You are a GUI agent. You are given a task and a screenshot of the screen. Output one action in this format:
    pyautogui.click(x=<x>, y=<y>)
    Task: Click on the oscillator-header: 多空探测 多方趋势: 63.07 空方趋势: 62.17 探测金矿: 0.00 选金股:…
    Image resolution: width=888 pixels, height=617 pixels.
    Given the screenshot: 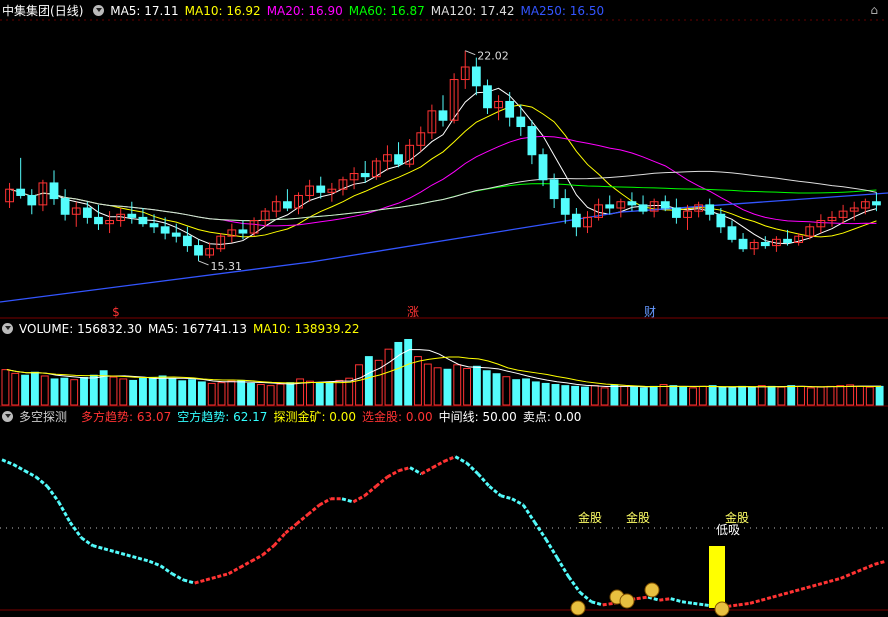 What is the action you would take?
    pyautogui.click(x=297, y=417)
    